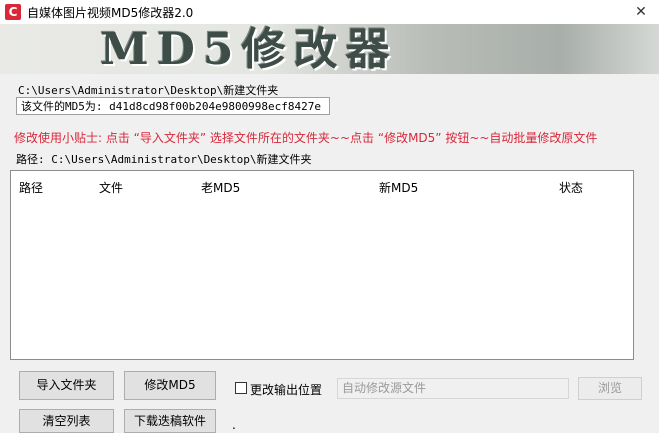 The image size is (659, 433). Describe the element at coordinates (286, 390) in the screenshot. I see `change-output-label: 更改输出位置` at that location.